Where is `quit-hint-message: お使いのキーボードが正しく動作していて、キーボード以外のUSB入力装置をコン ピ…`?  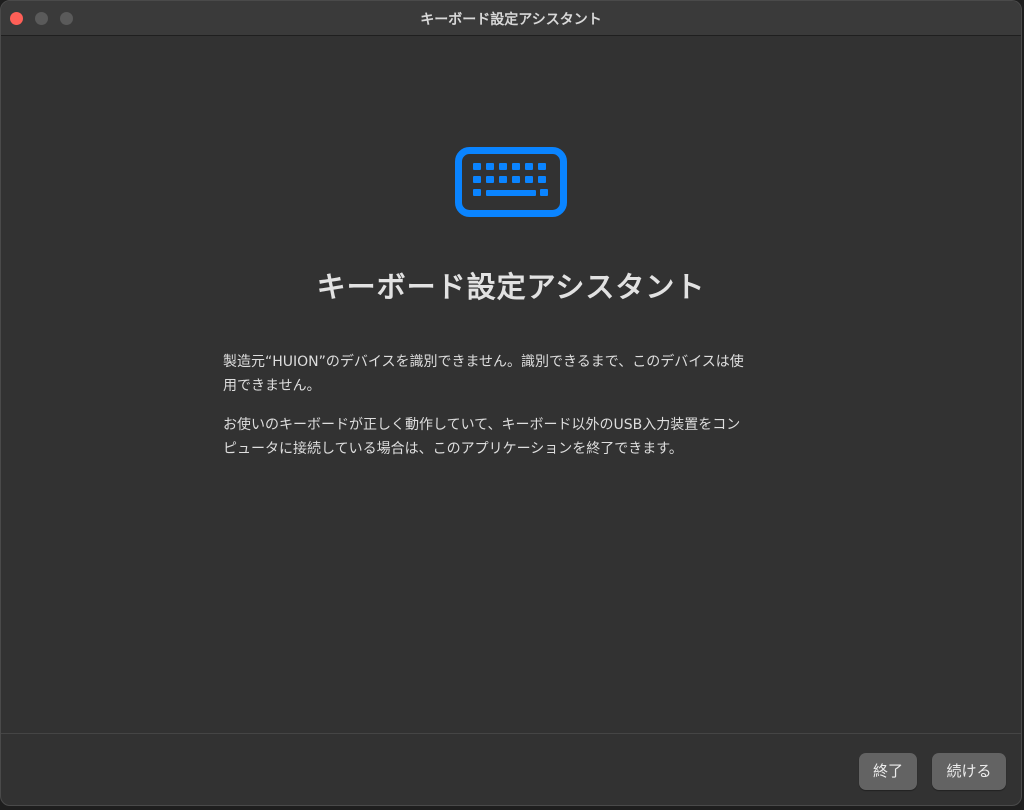 quit-hint-message: お使いのキーボードが正しく動作していて、キーボード以外のUSB入力装置をコン ピ… is located at coordinates (515, 437).